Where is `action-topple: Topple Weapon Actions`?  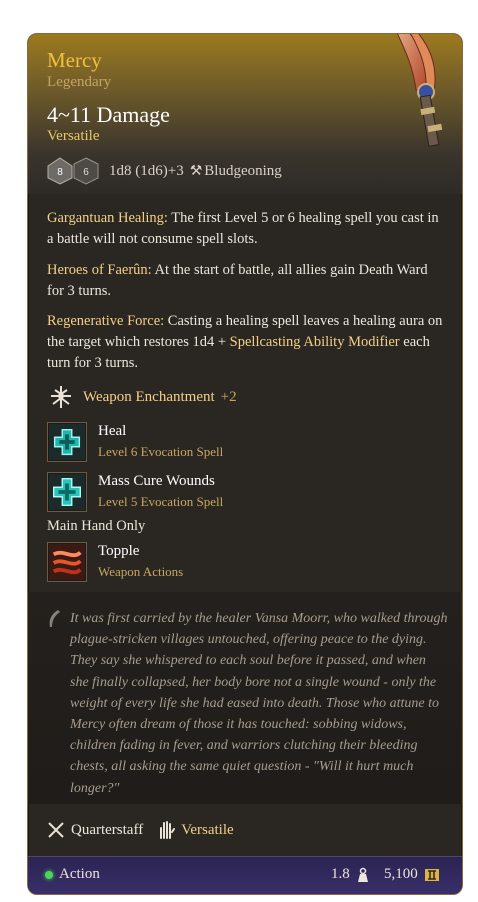 action-topple: Topple Weapon Actions is located at coordinates (197, 562).